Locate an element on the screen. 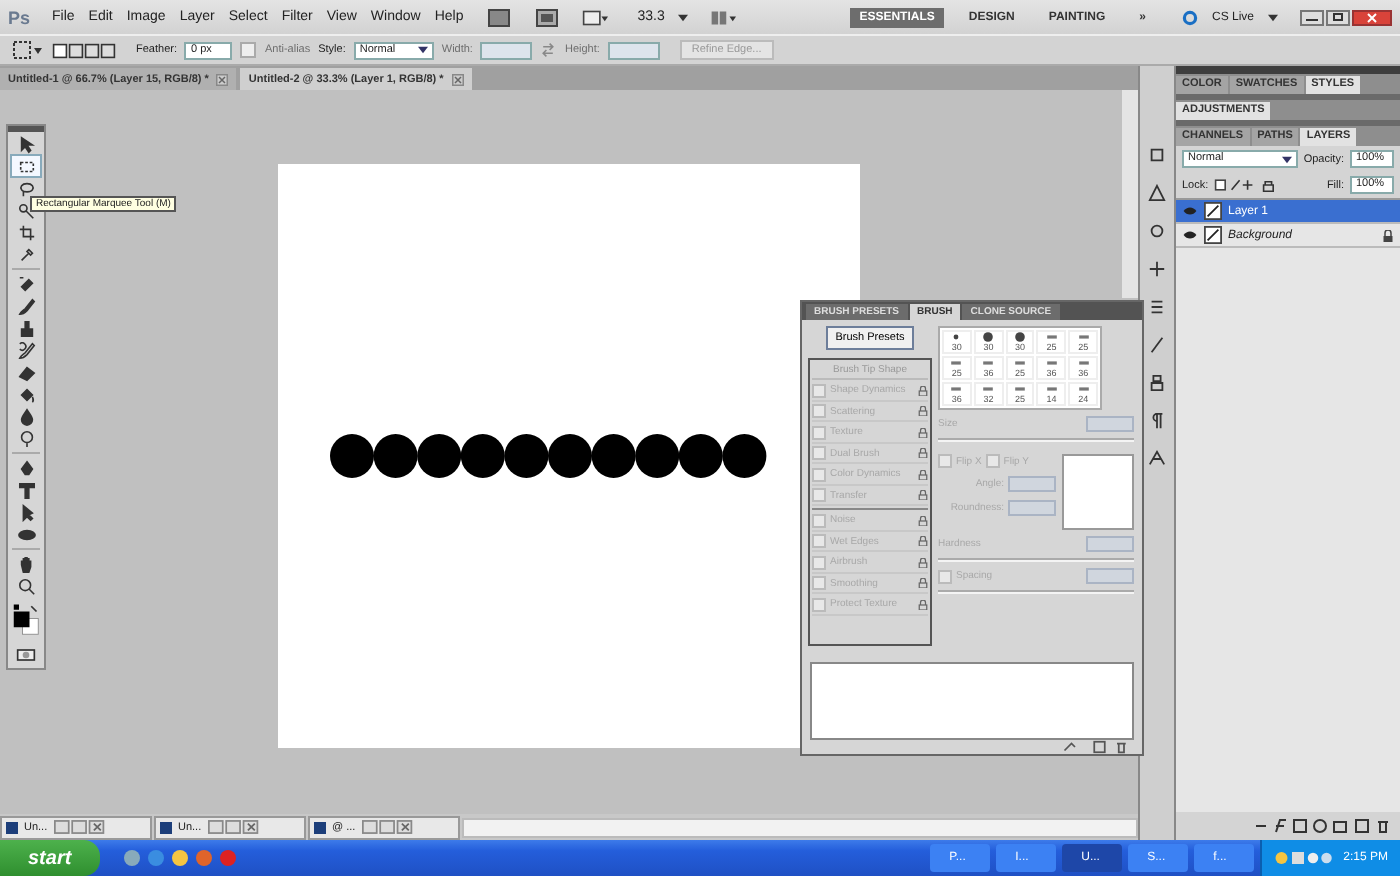 This screenshot has width=1400, height=876. crop-icon is located at coordinates (26, 232).